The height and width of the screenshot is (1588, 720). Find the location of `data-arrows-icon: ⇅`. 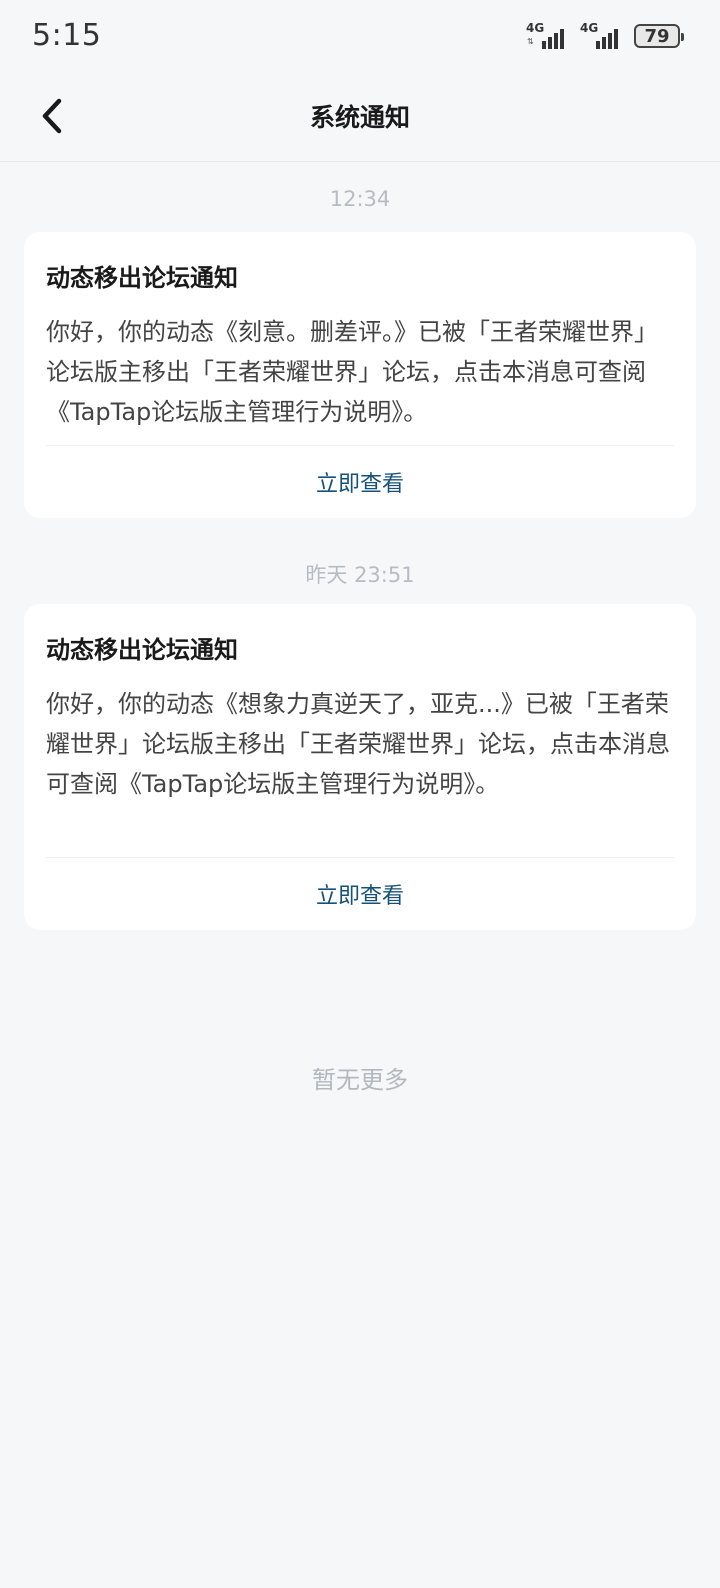

data-arrows-icon: ⇅ is located at coordinates (530, 41).